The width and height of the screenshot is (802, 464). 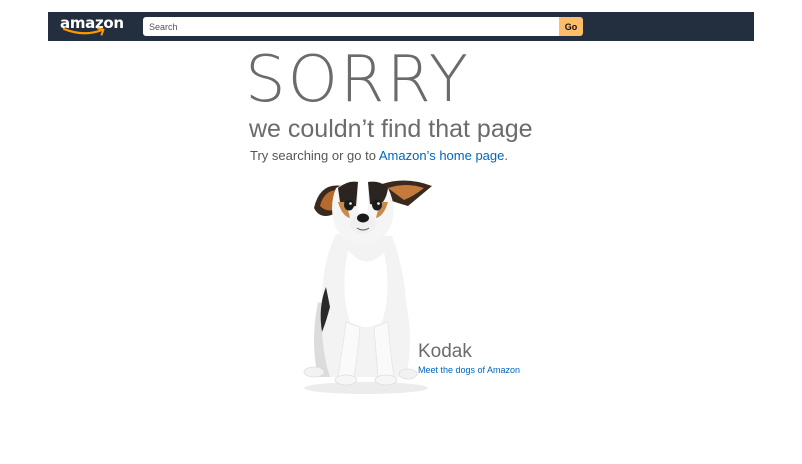 I want to click on hint-prefix: Try searching or go to, so click(x=314, y=155).